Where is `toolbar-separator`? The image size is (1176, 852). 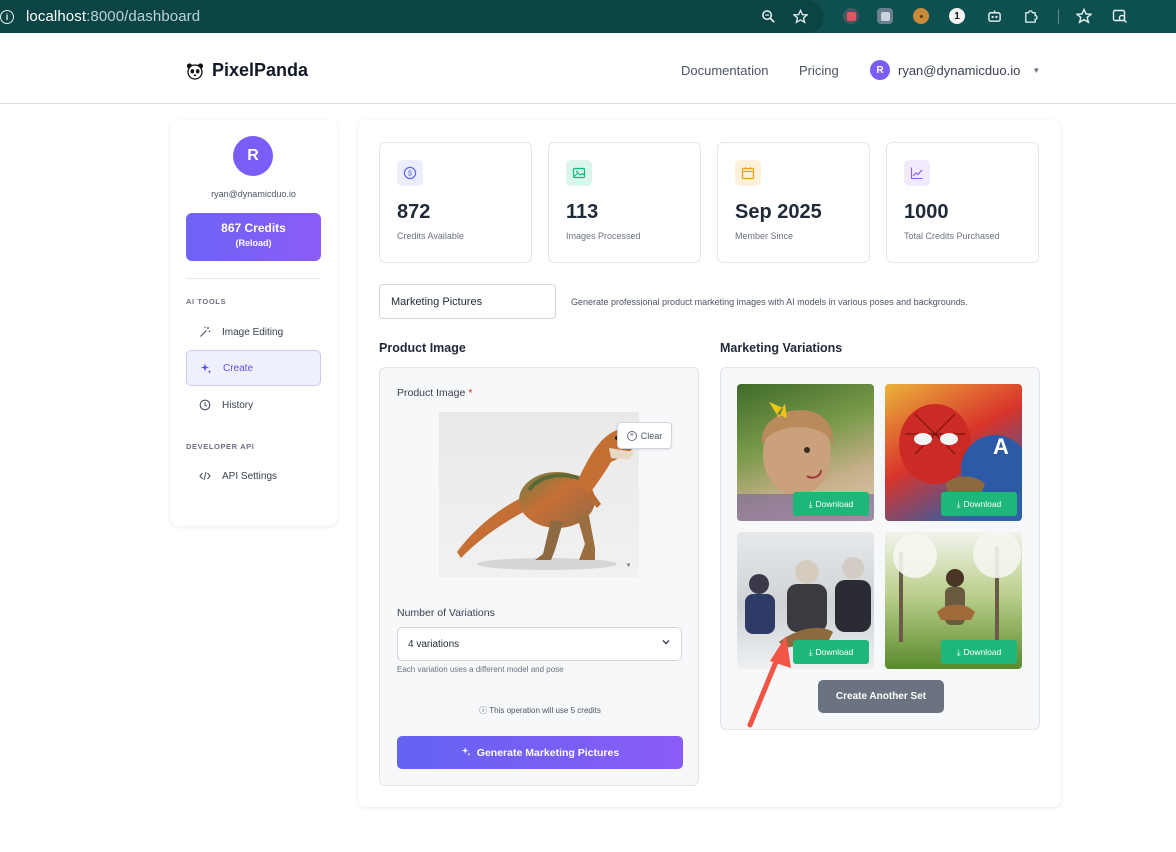 toolbar-separator is located at coordinates (1058, 16).